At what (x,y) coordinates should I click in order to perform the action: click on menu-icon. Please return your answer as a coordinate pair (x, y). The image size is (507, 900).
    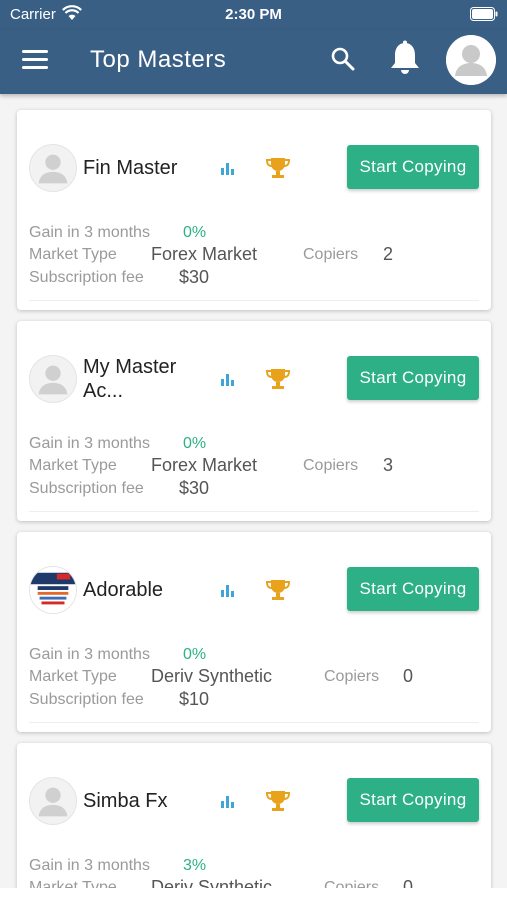
    Looking at the image, I should click on (35, 60).